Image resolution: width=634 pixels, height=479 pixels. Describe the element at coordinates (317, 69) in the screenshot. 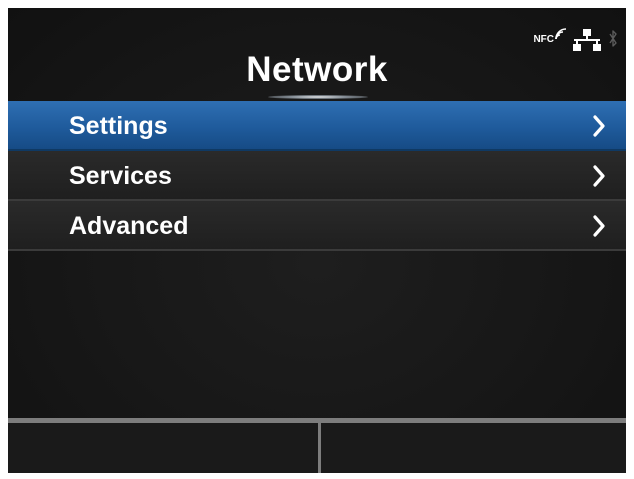

I see `page-title: Network` at that location.